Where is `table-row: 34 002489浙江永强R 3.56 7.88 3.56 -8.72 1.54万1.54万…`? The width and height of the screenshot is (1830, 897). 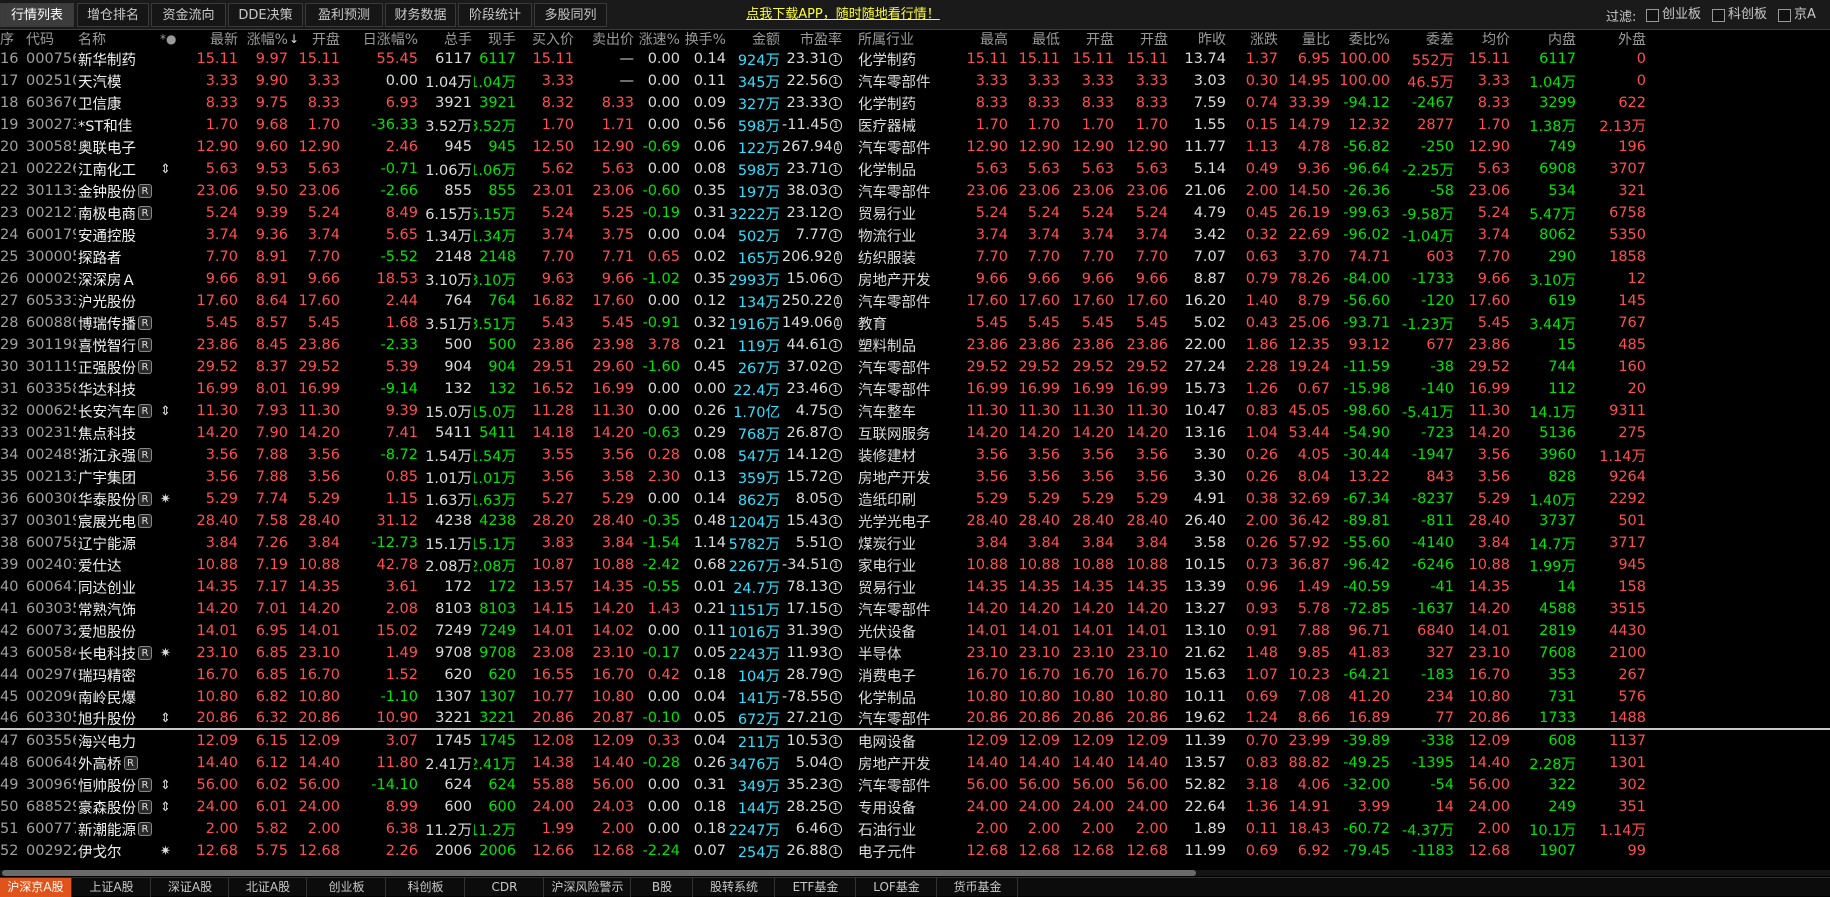
table-row: 34 002489浙江永强R 3.56 7.88 3.56 -8.72 1.54万1.54万… is located at coordinates (915, 455).